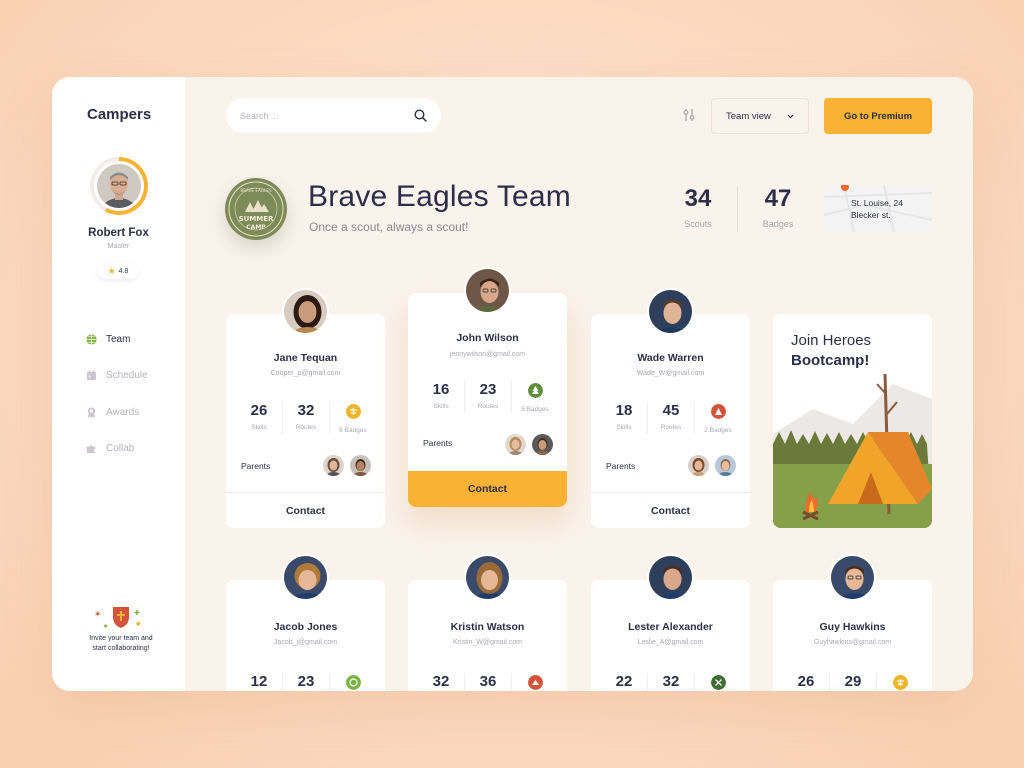  What do you see at coordinates (420, 115) in the screenshot?
I see `search-icon` at bounding box center [420, 115].